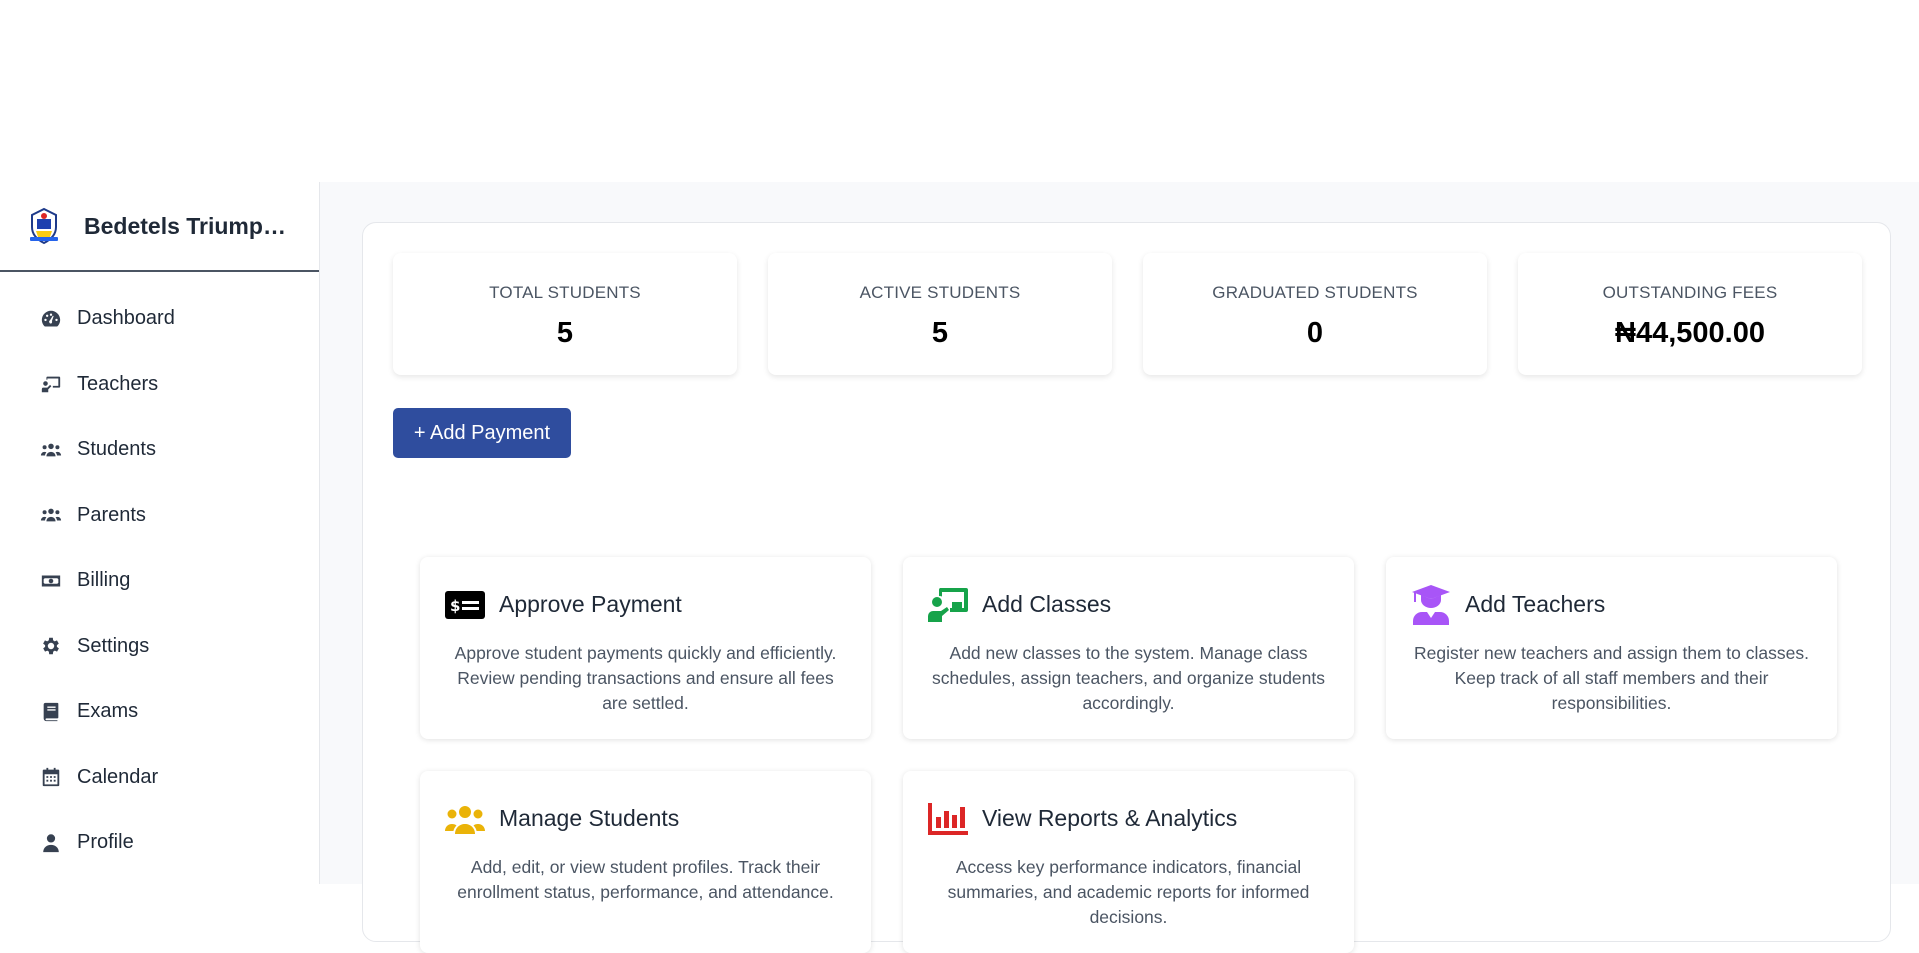  What do you see at coordinates (51, 646) in the screenshot?
I see `gear-icon` at bounding box center [51, 646].